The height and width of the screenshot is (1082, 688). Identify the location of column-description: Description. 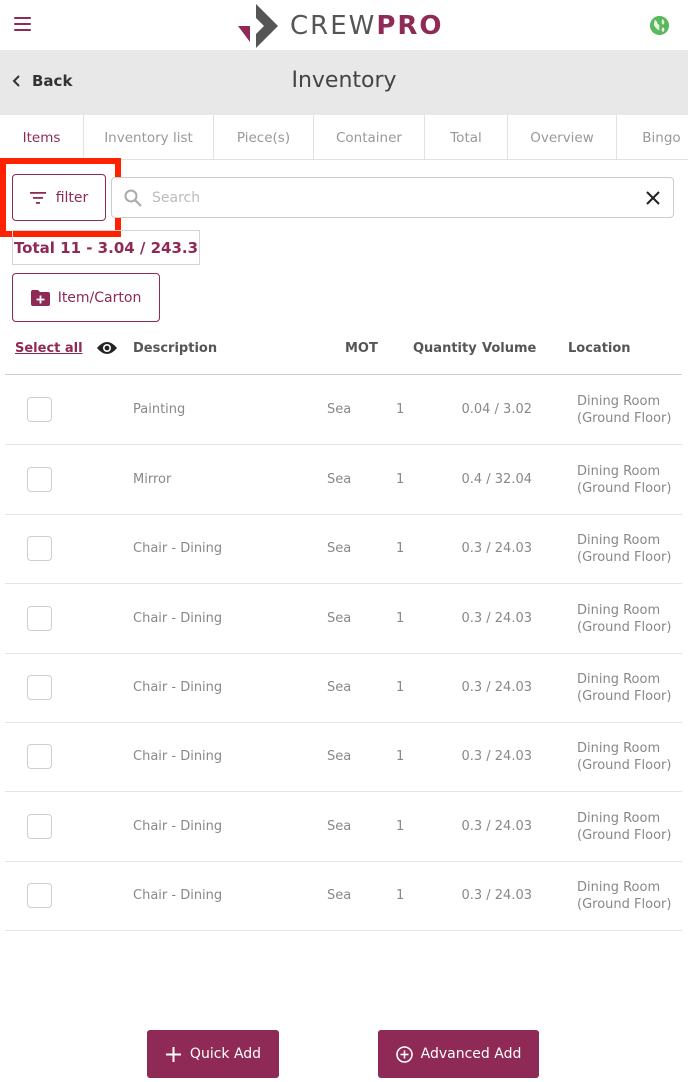
(175, 348).